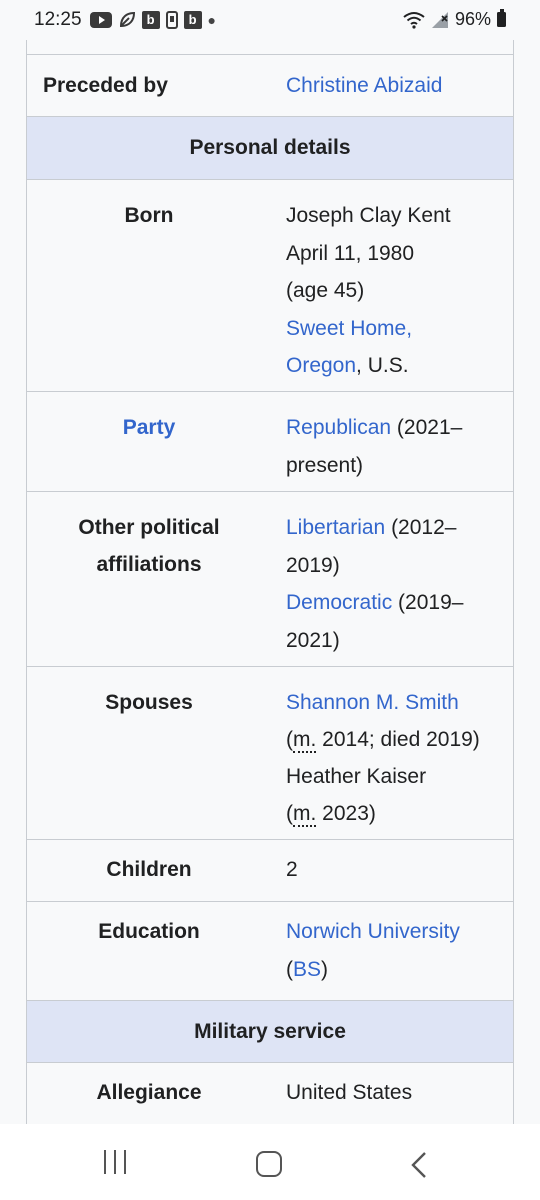 This screenshot has width=540, height=1200. I want to click on row-party: Party Republican (2021– present), so click(270, 441).